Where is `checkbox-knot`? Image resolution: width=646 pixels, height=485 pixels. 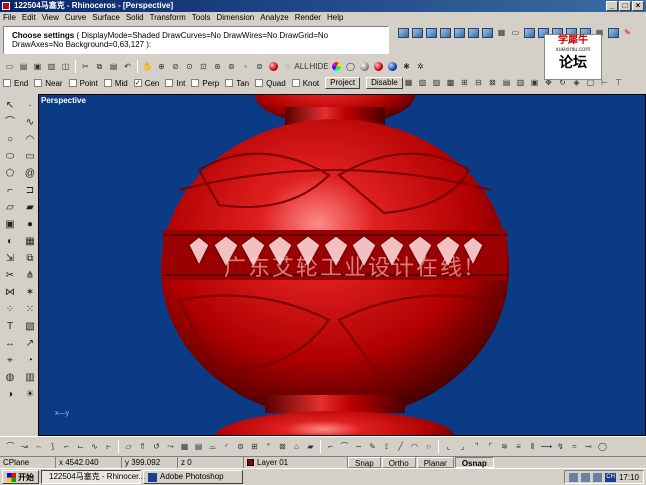 checkbox-knot is located at coordinates (295, 83).